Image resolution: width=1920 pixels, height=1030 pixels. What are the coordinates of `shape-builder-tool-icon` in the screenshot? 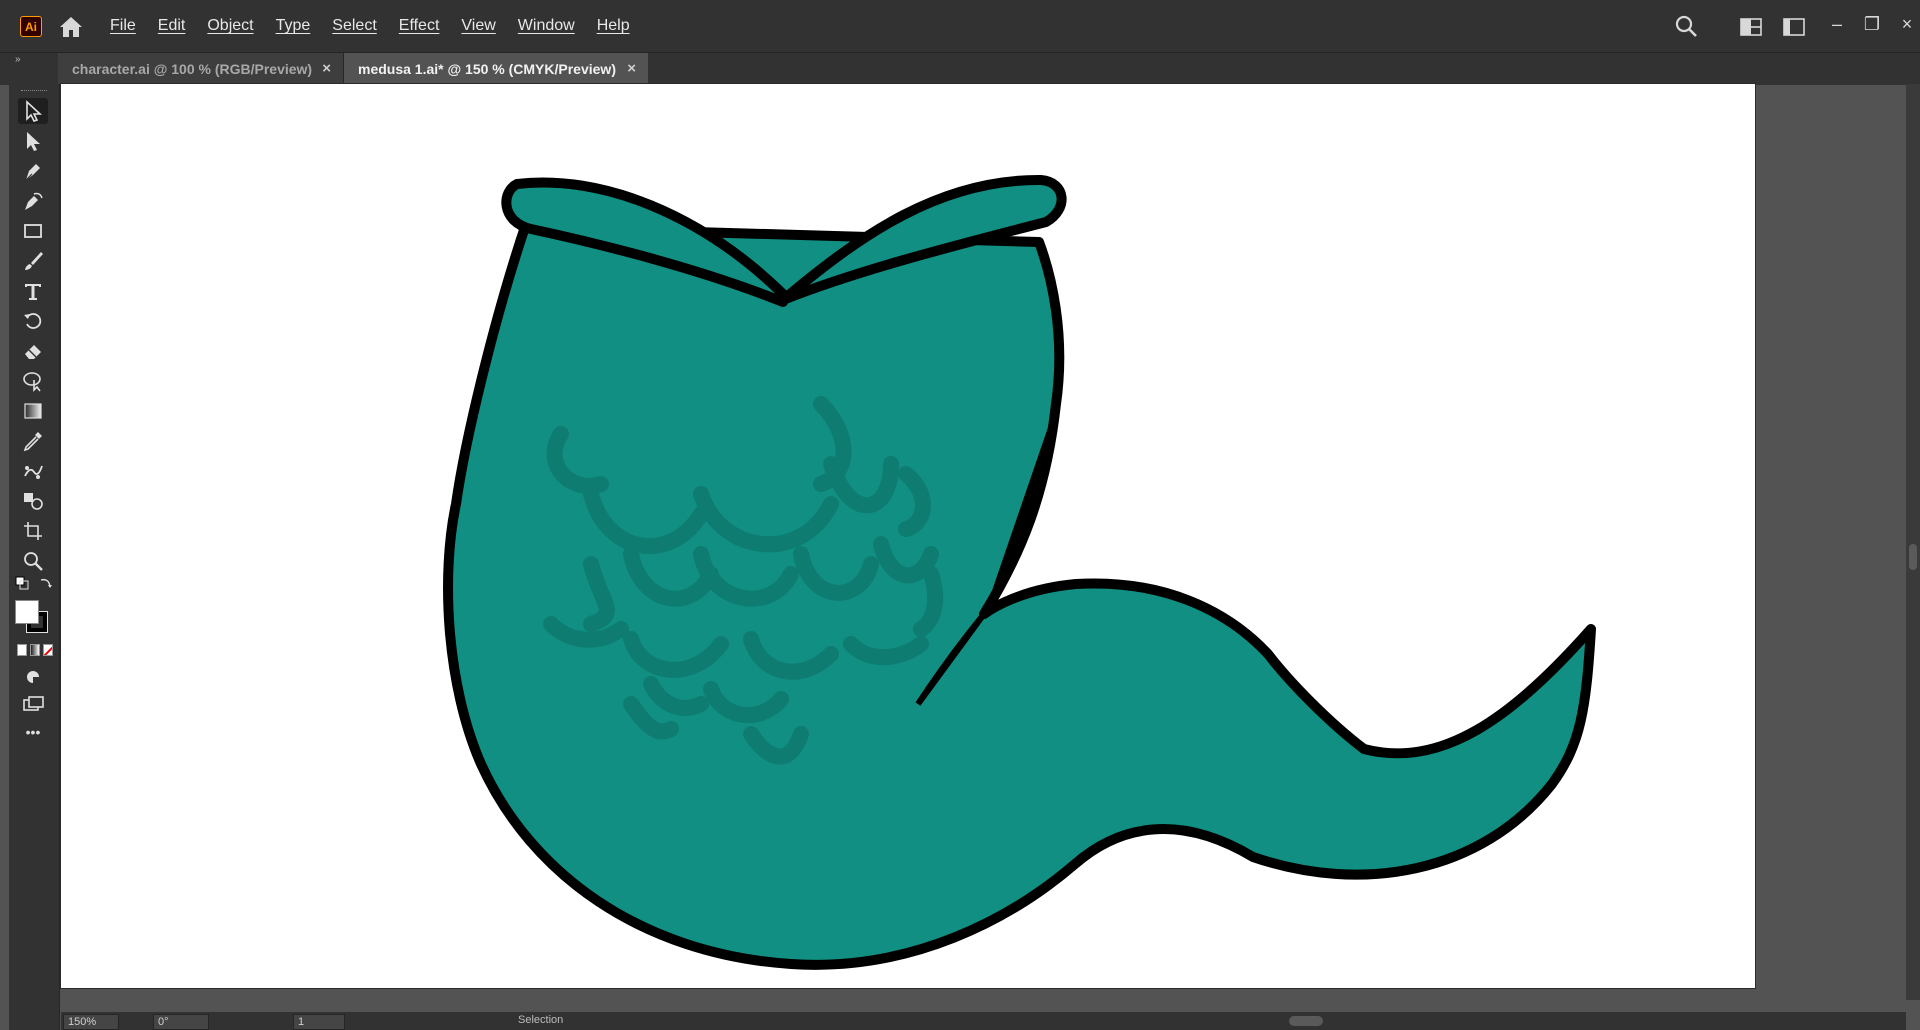 It's located at (33, 381).